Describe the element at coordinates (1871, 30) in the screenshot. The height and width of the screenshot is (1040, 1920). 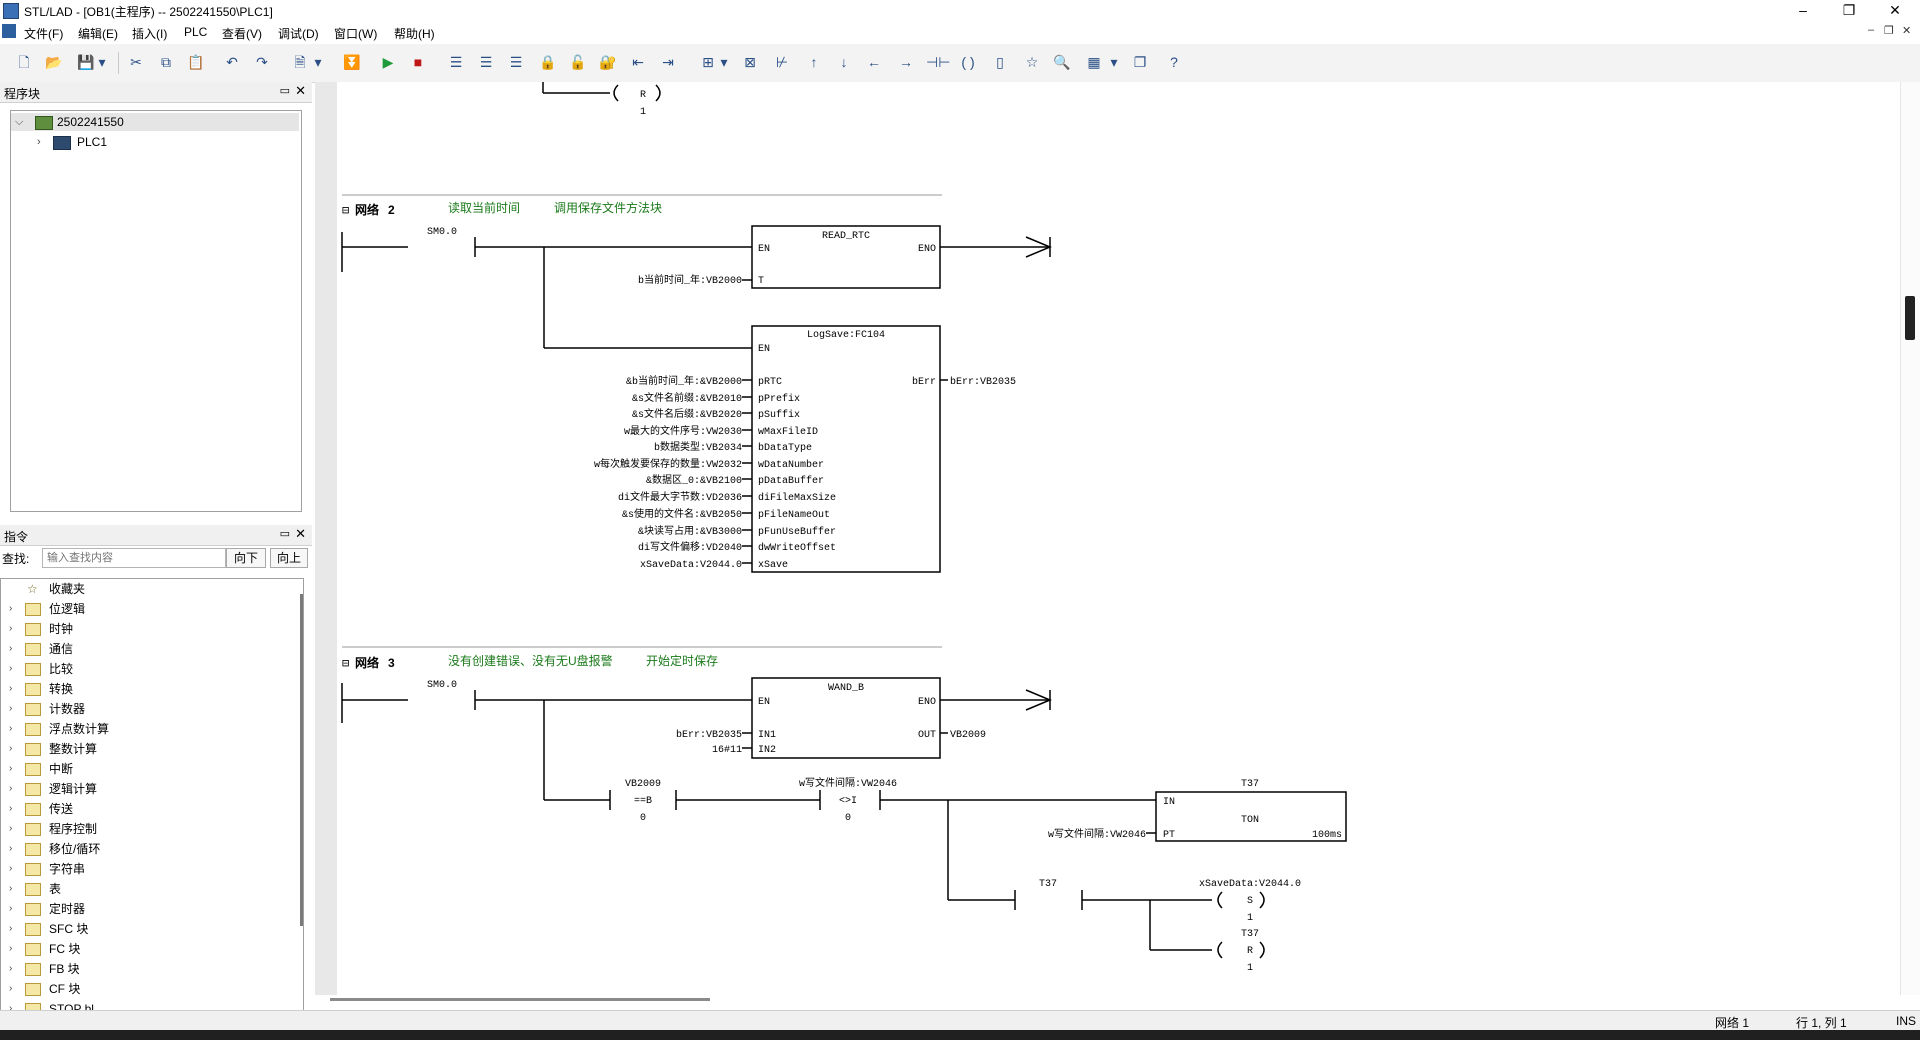
I see `mdi-minimize-button: –` at that location.